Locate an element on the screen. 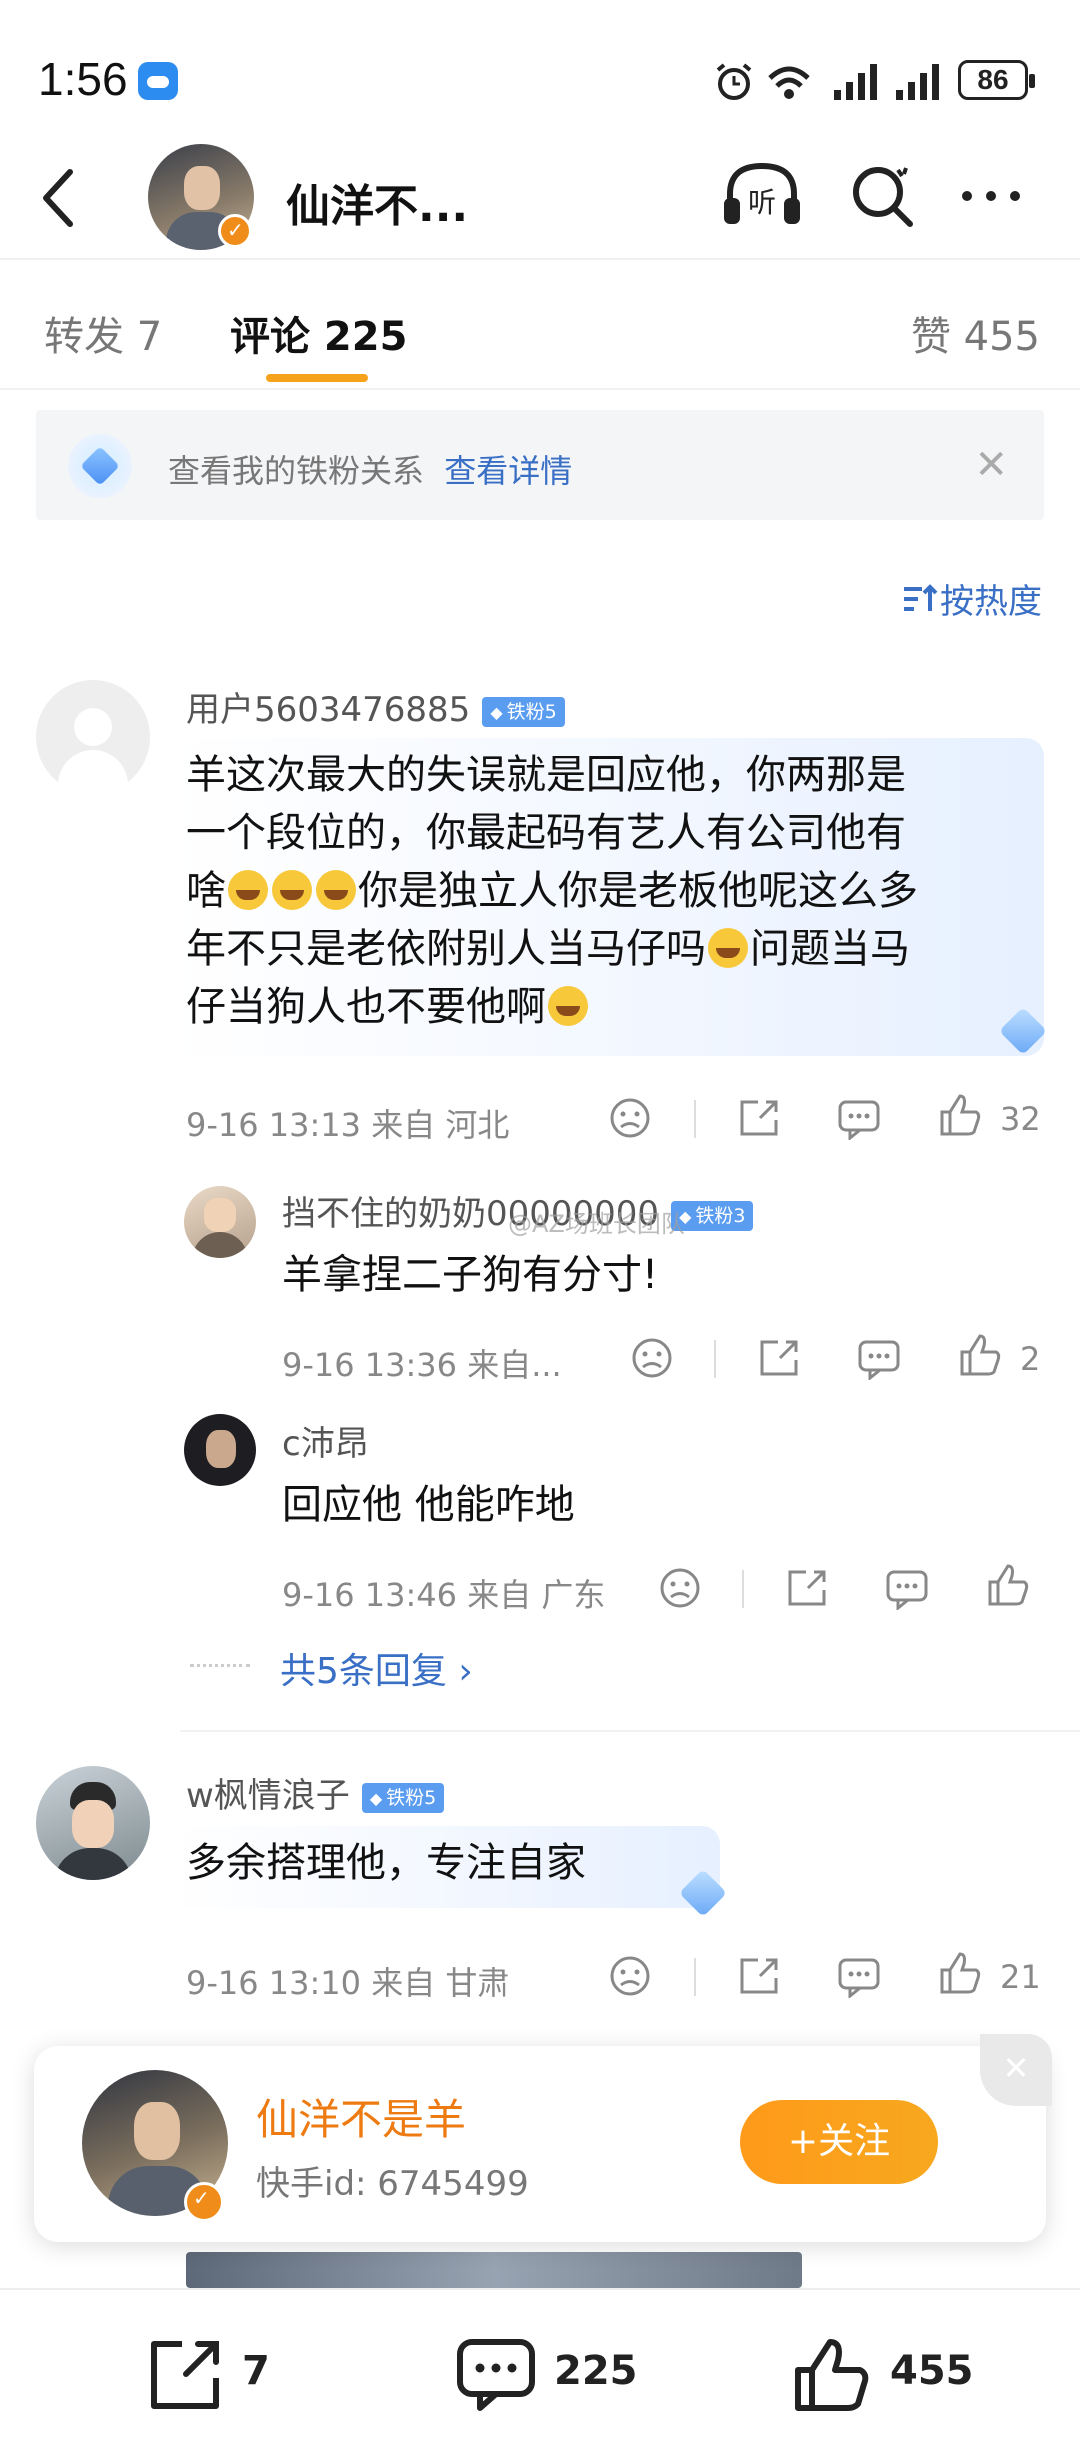  comment-line: 仔当狗人也不要他啊 is located at coordinates (611, 1007).